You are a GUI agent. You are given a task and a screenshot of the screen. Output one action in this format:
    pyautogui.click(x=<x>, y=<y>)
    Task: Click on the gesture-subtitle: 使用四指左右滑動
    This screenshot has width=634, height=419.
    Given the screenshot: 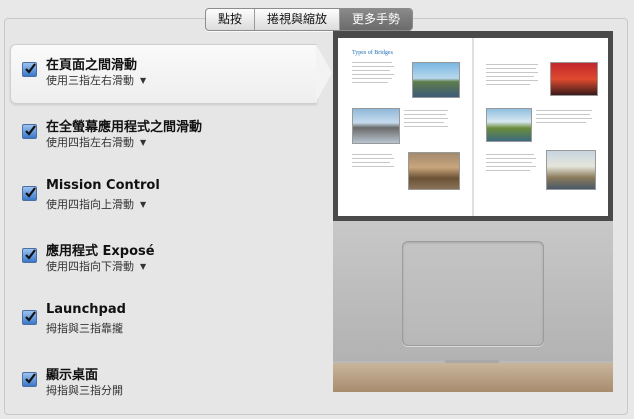 What is the action you would take?
    pyautogui.click(x=90, y=142)
    